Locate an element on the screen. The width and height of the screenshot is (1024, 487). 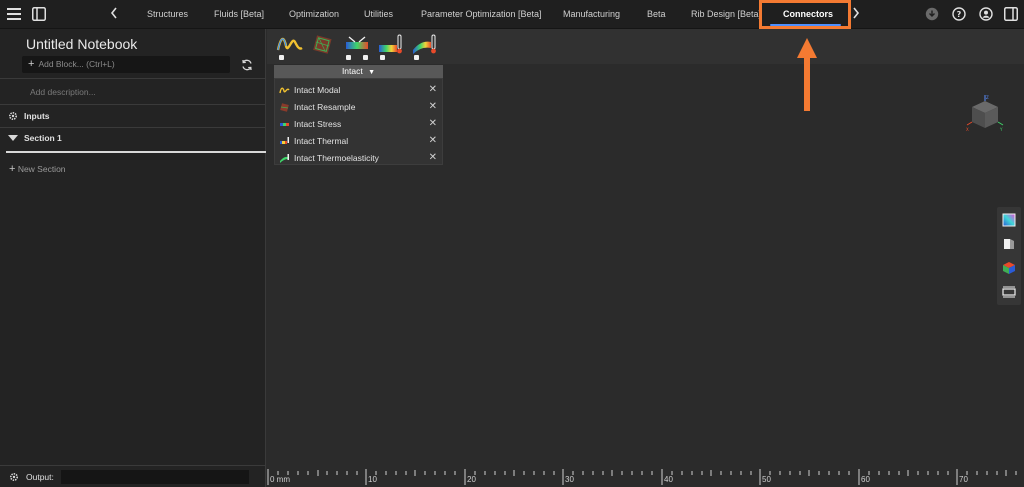
section-underline is located at coordinates (136, 152).